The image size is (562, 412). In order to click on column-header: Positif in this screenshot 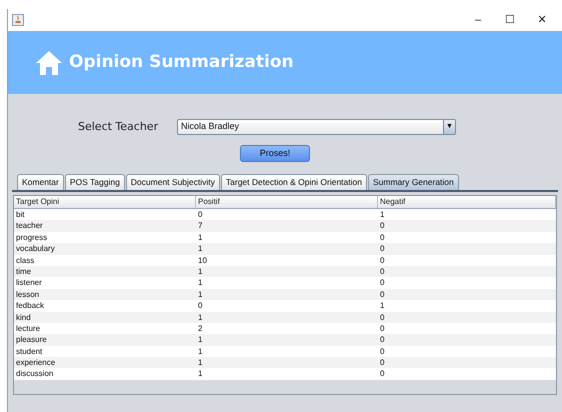, I will do `click(287, 202)`.